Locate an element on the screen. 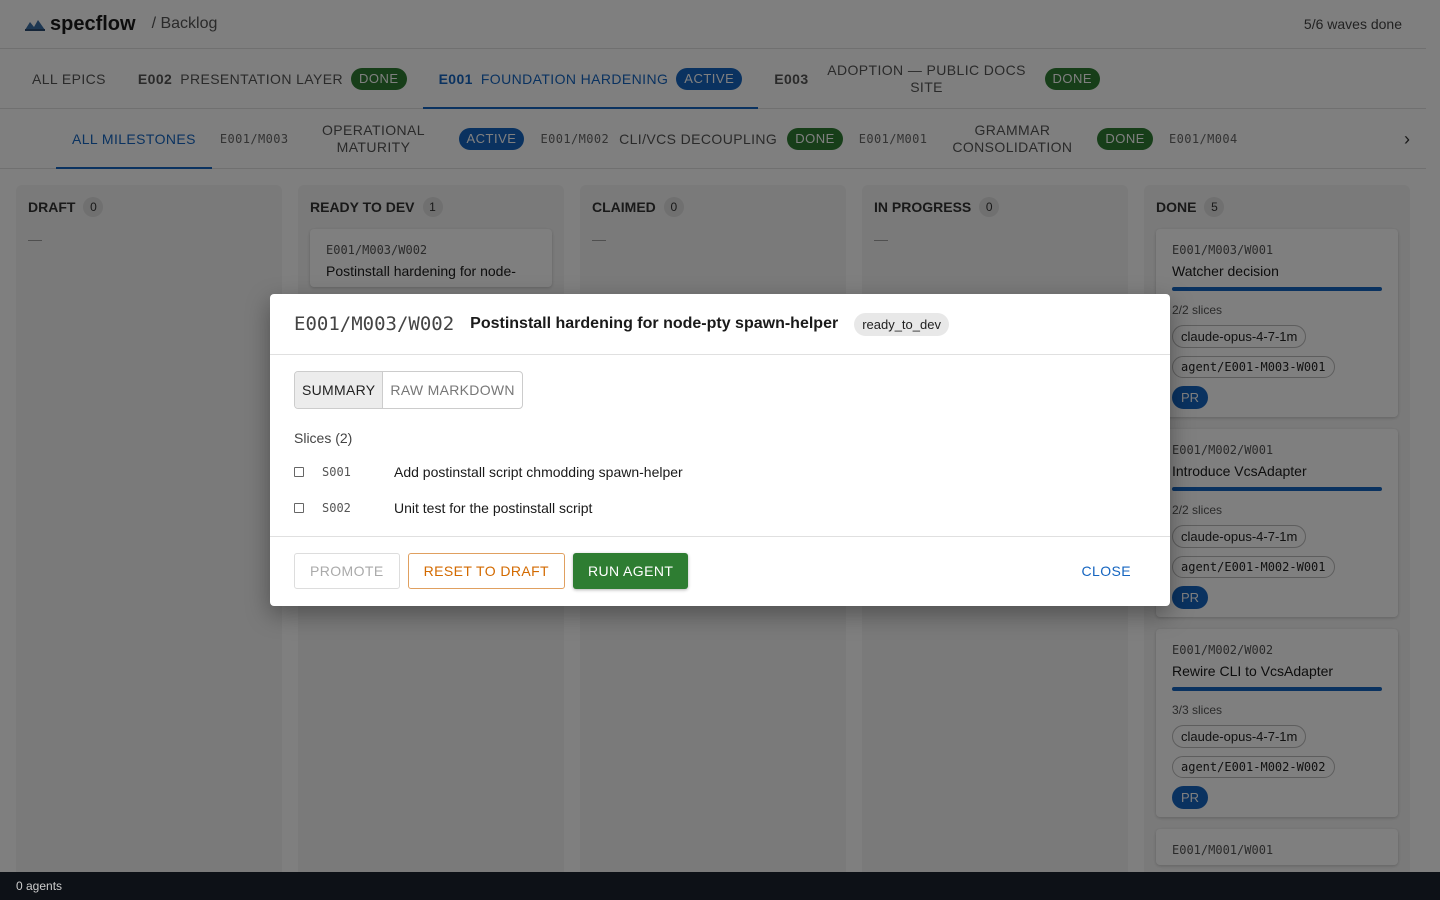  tab-summary: SUMMARY is located at coordinates (339, 390).